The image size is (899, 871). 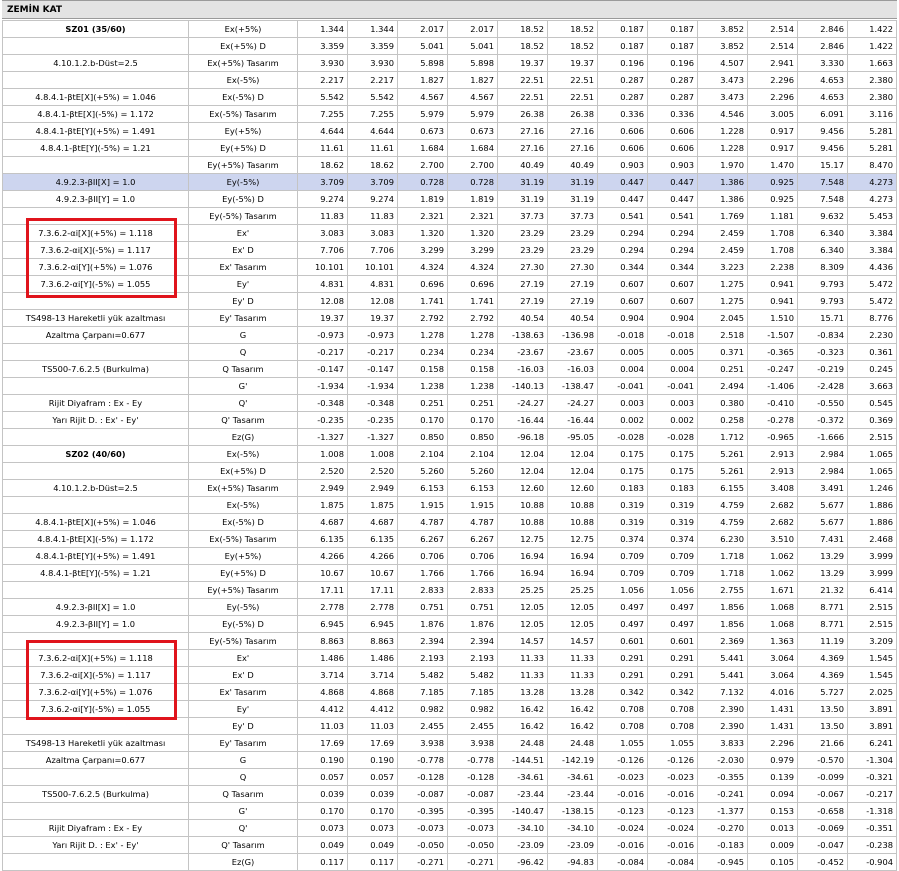 What do you see at coordinates (722, 505) in the screenshot?
I see `value-cell: 4.759` at bounding box center [722, 505].